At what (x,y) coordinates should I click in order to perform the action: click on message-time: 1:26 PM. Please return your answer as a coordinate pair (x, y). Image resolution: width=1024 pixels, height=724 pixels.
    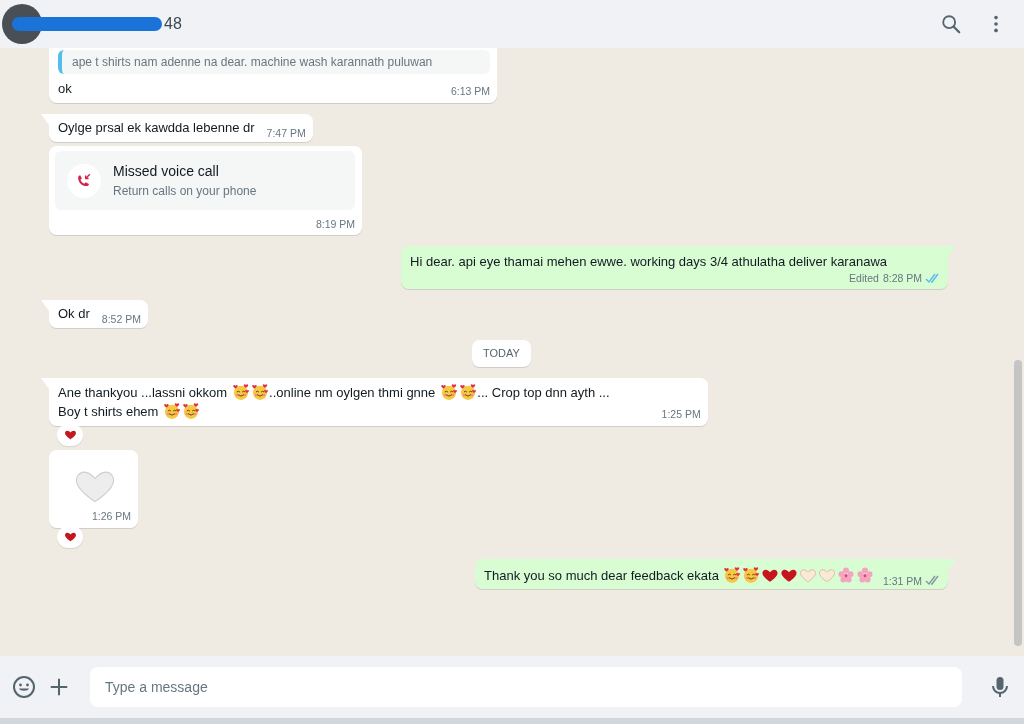
    Looking at the image, I should click on (111, 515).